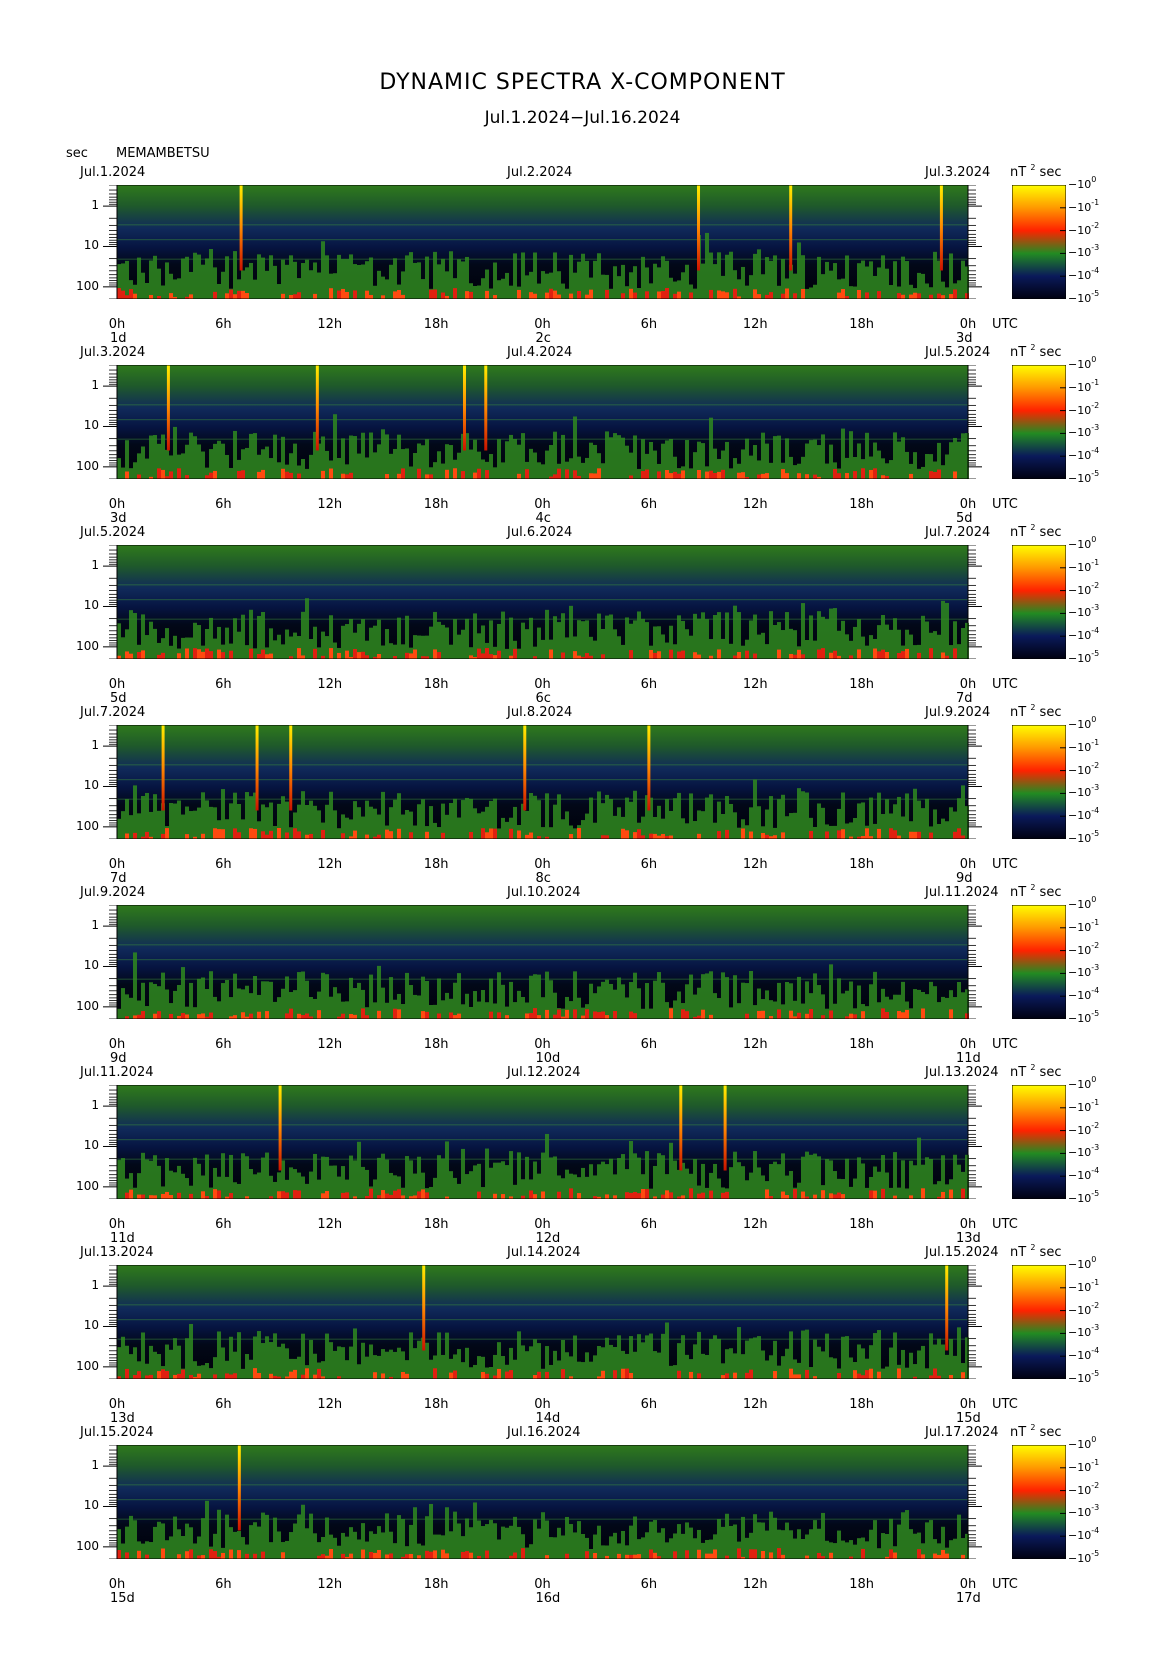 Image resolution: width=1165 pixels, height=1679 pixels. I want to click on panel-end-date: Jul.5.2024, so click(958, 352).